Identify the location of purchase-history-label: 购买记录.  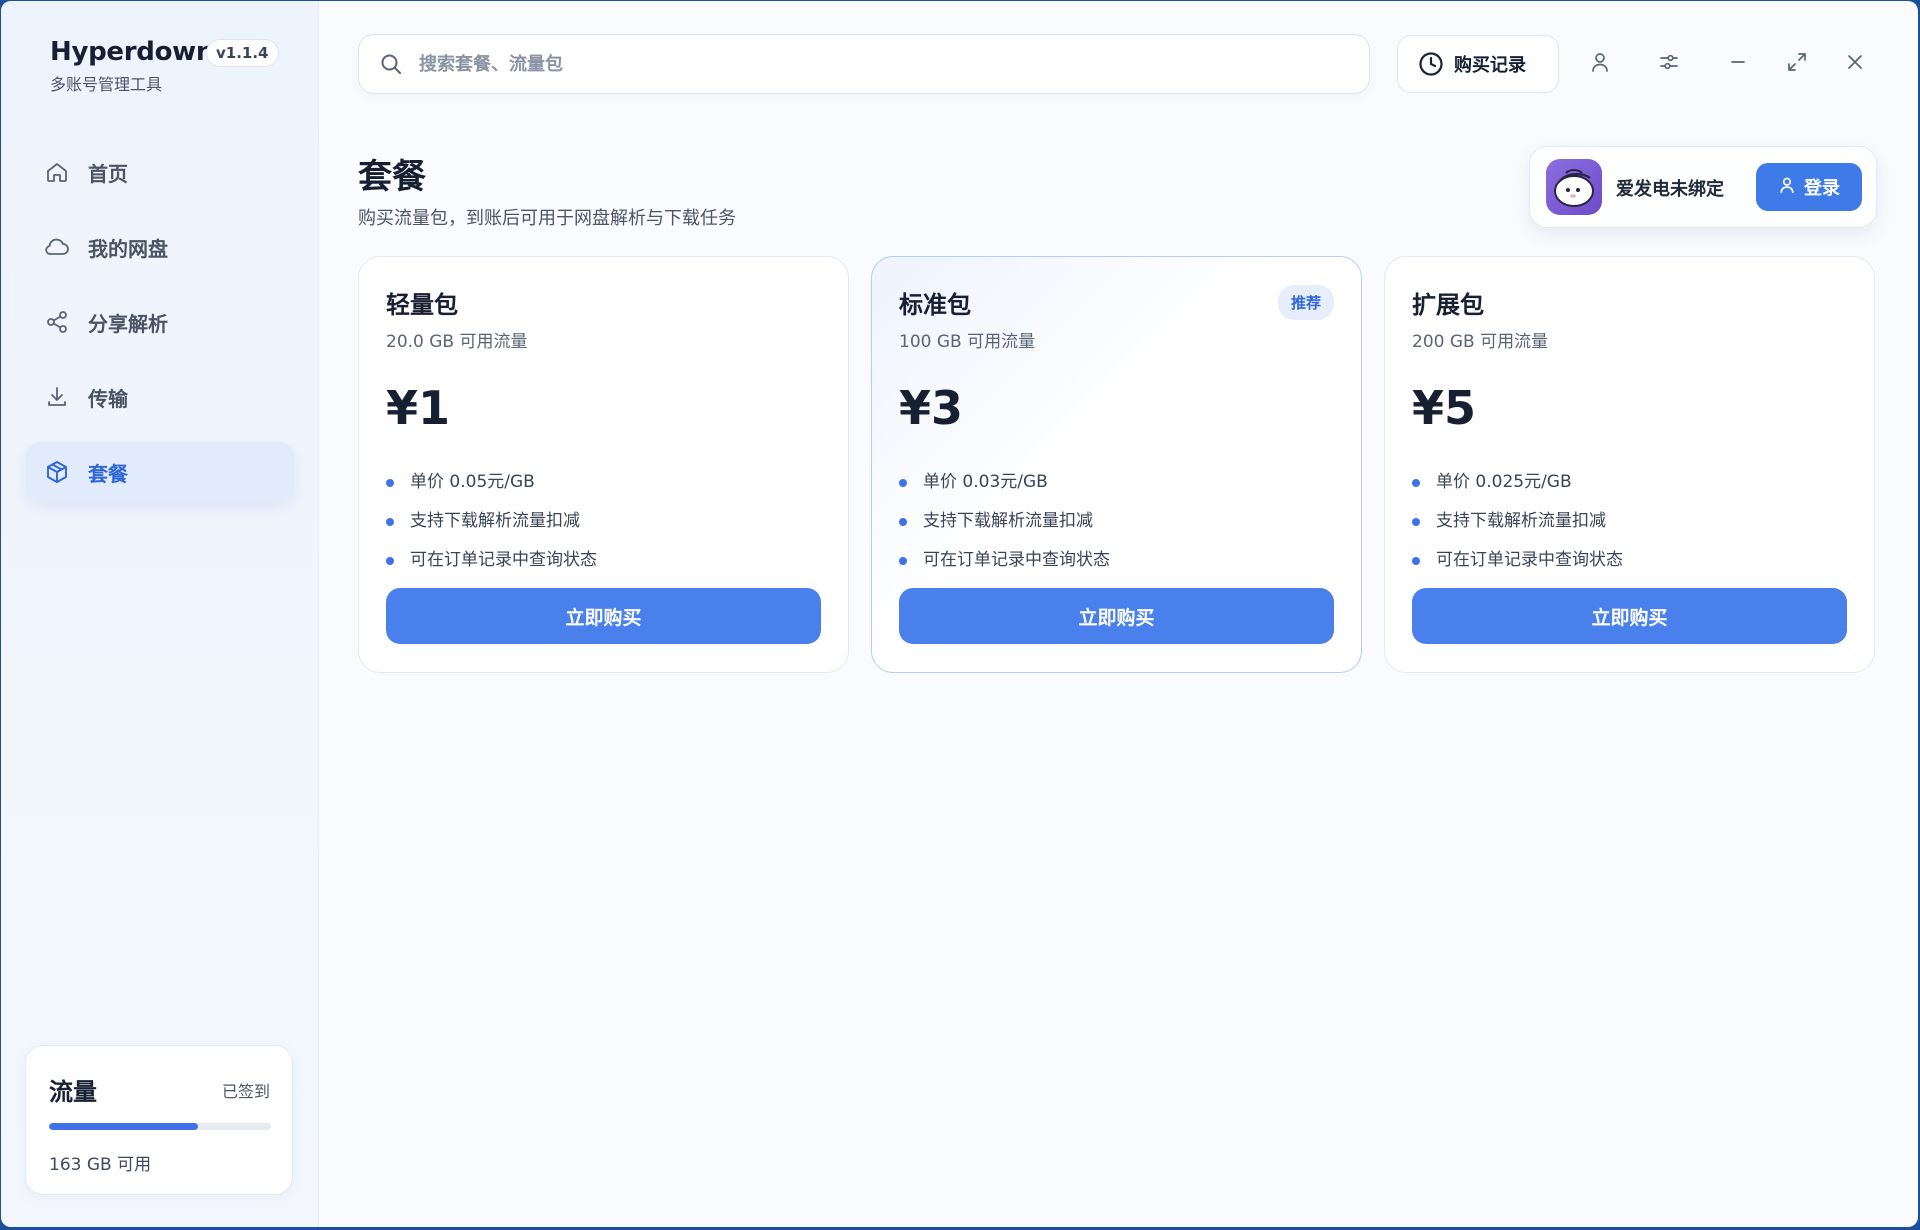
(1490, 65).